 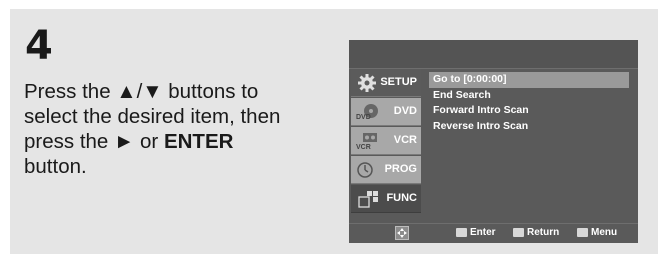 I want to click on menu-sidebar: SETUP DVD DVD VCR VCR PROG FUNC, so click(x=386, y=146).